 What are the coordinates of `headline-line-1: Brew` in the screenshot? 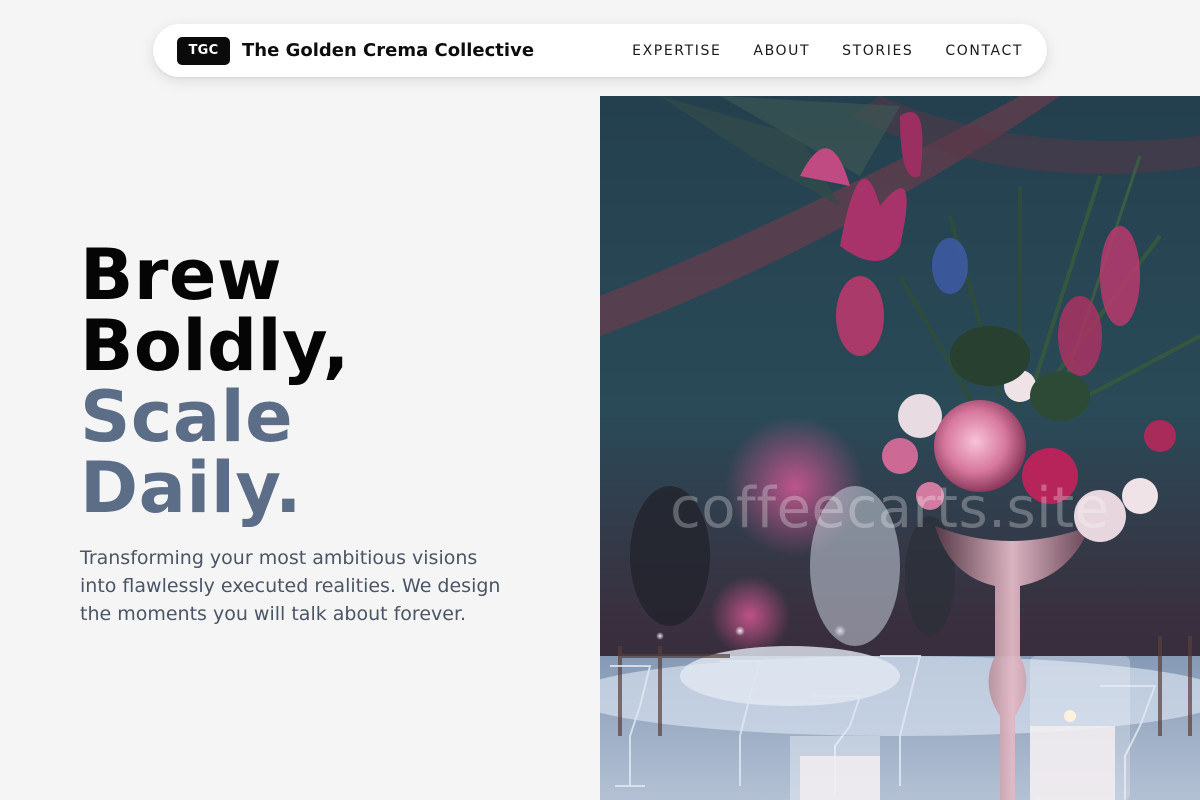 It's located at (181, 275).